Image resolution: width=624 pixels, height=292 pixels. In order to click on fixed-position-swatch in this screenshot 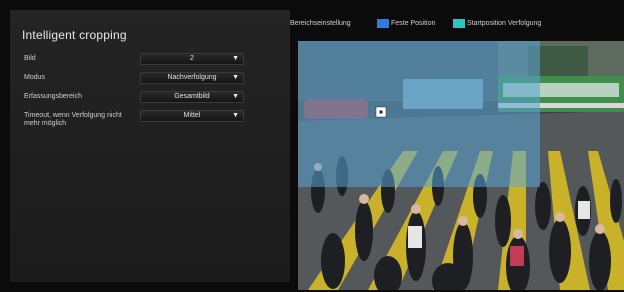, I will do `click(383, 23)`.